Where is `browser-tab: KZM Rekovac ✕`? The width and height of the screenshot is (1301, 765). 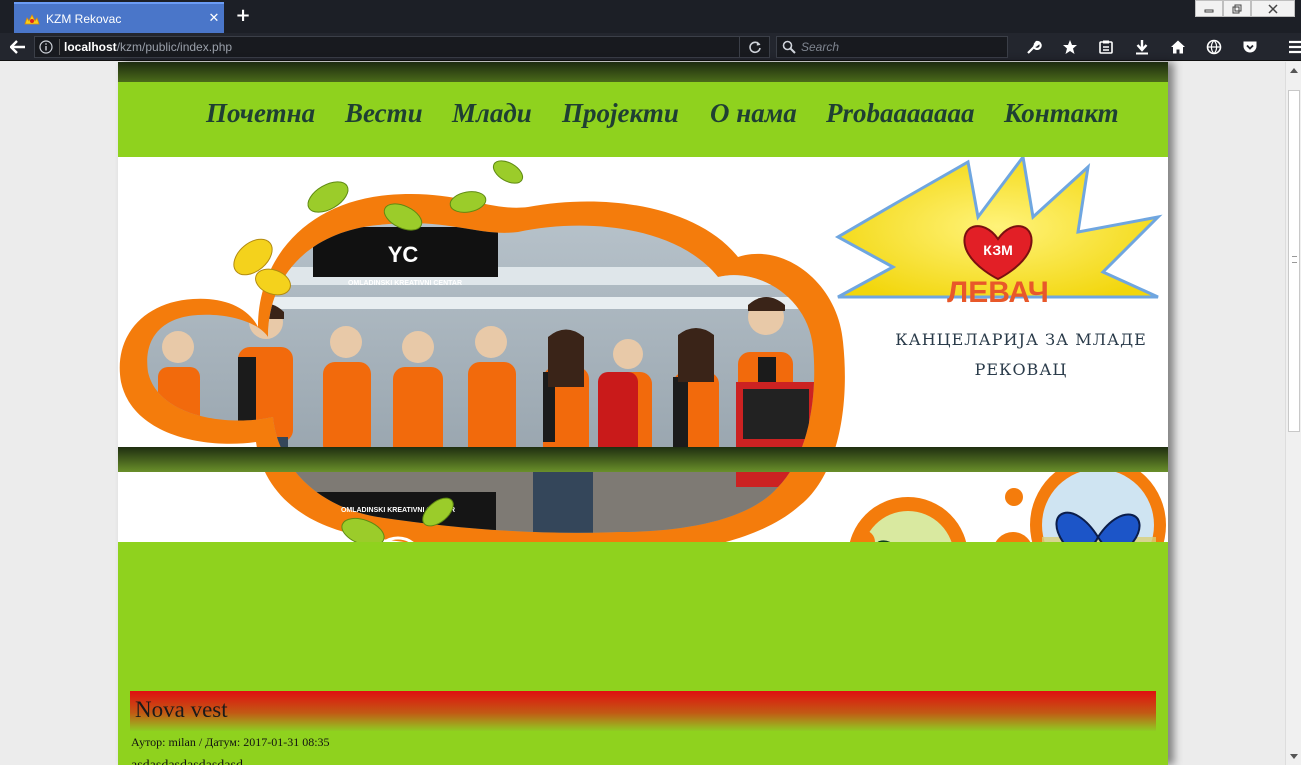 browser-tab: KZM Rekovac ✕ is located at coordinates (119, 17).